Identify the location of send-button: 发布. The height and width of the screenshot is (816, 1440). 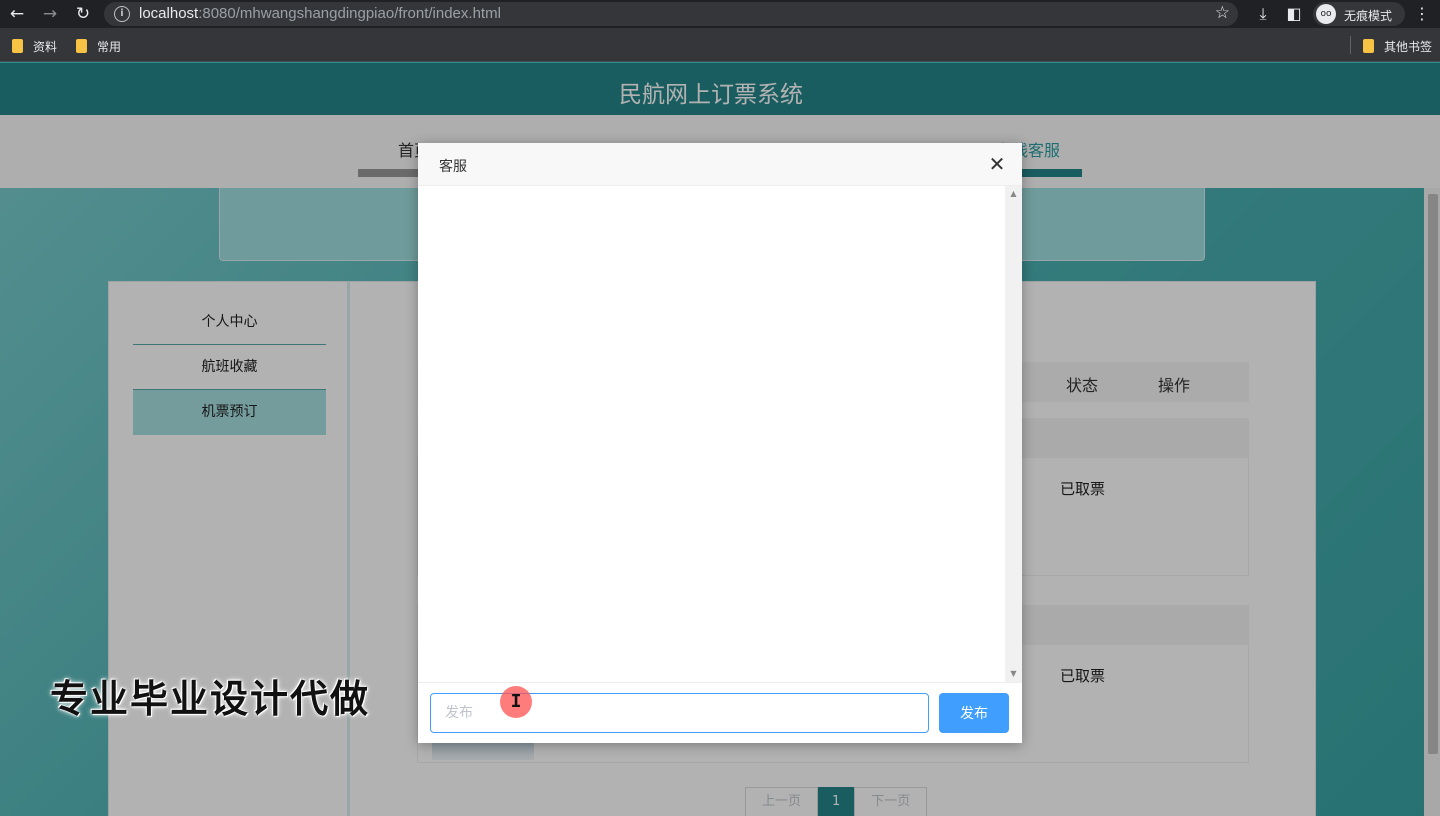
(974, 713).